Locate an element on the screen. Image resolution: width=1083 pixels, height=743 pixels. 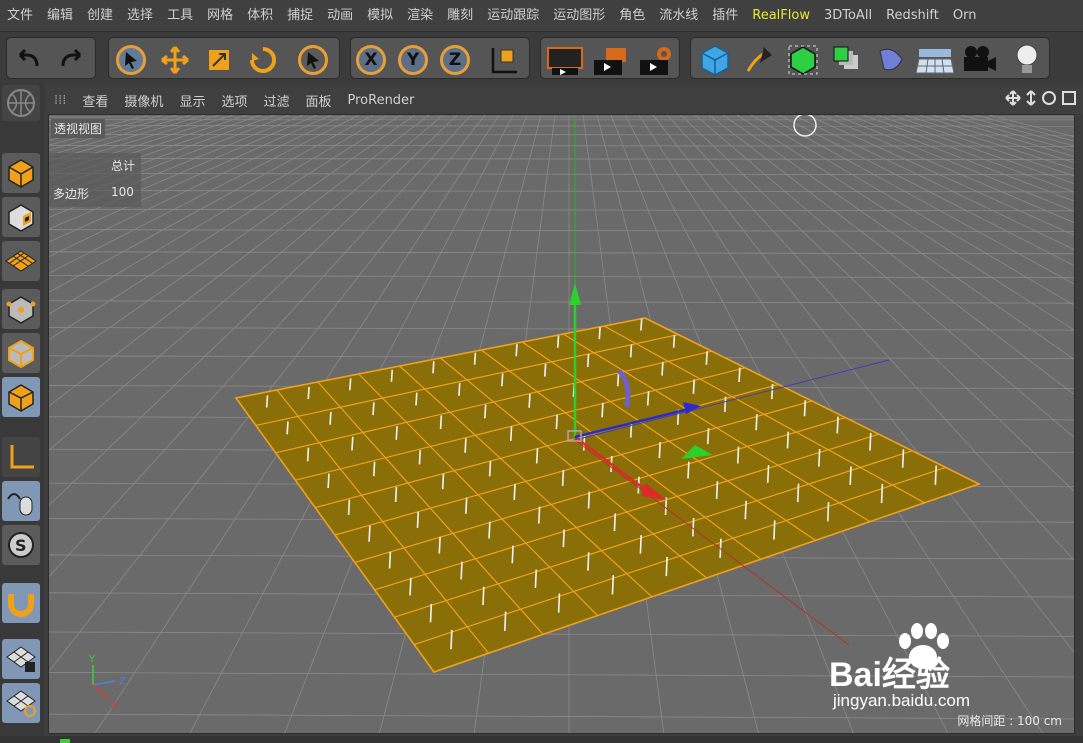
render-group is located at coordinates (610, 58).